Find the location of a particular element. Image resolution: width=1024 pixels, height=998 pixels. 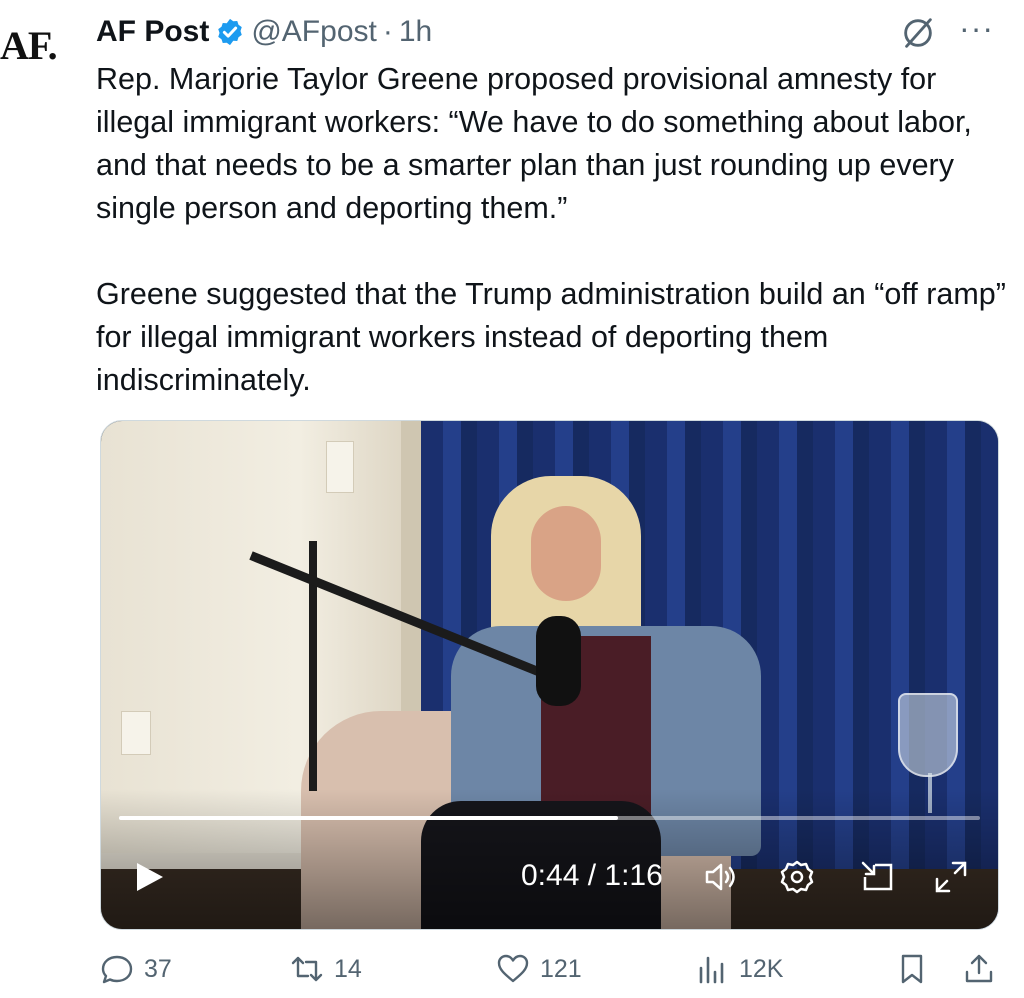

like-icon is located at coordinates (513, 968).